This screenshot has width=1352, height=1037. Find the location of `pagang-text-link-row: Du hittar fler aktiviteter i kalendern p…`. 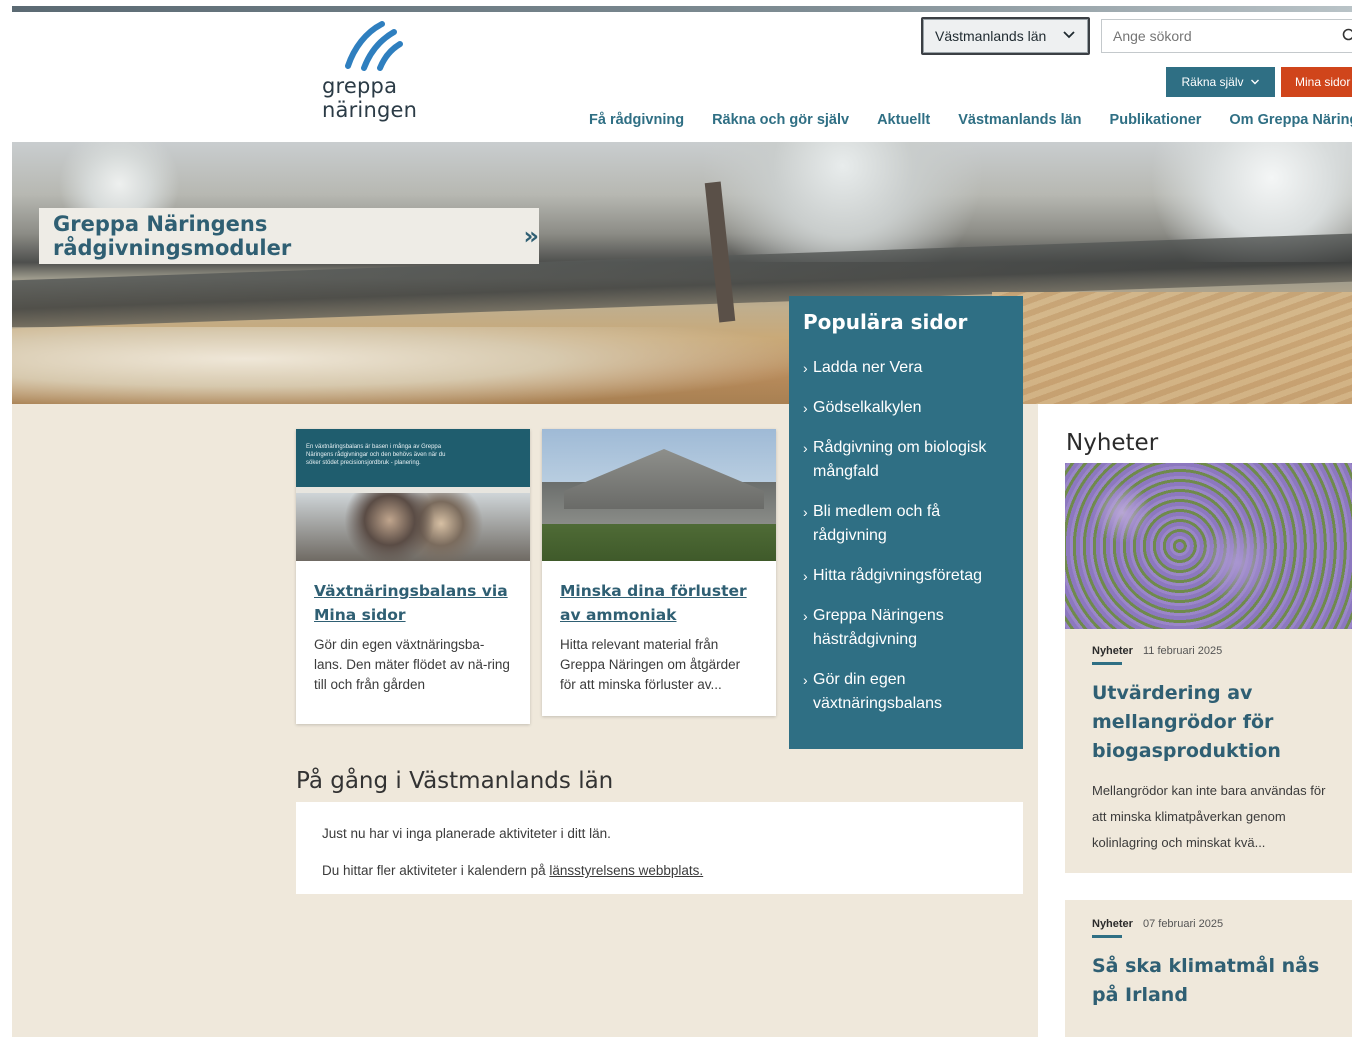

pagang-text-link-row: Du hittar fler aktiviteter i kalendern p… is located at coordinates (672, 870).